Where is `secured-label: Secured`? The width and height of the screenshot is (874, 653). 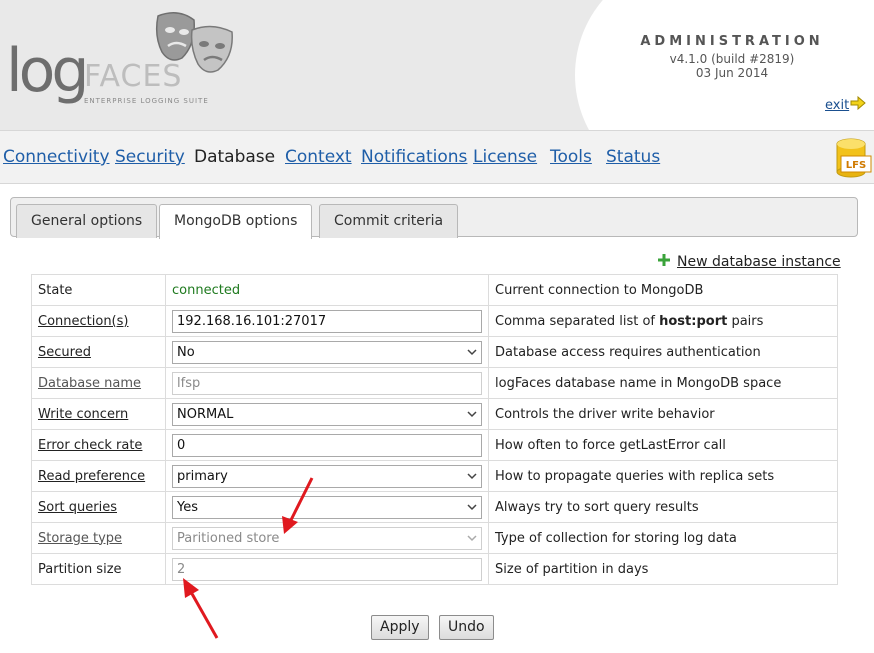 secured-label: Secured is located at coordinates (64, 352).